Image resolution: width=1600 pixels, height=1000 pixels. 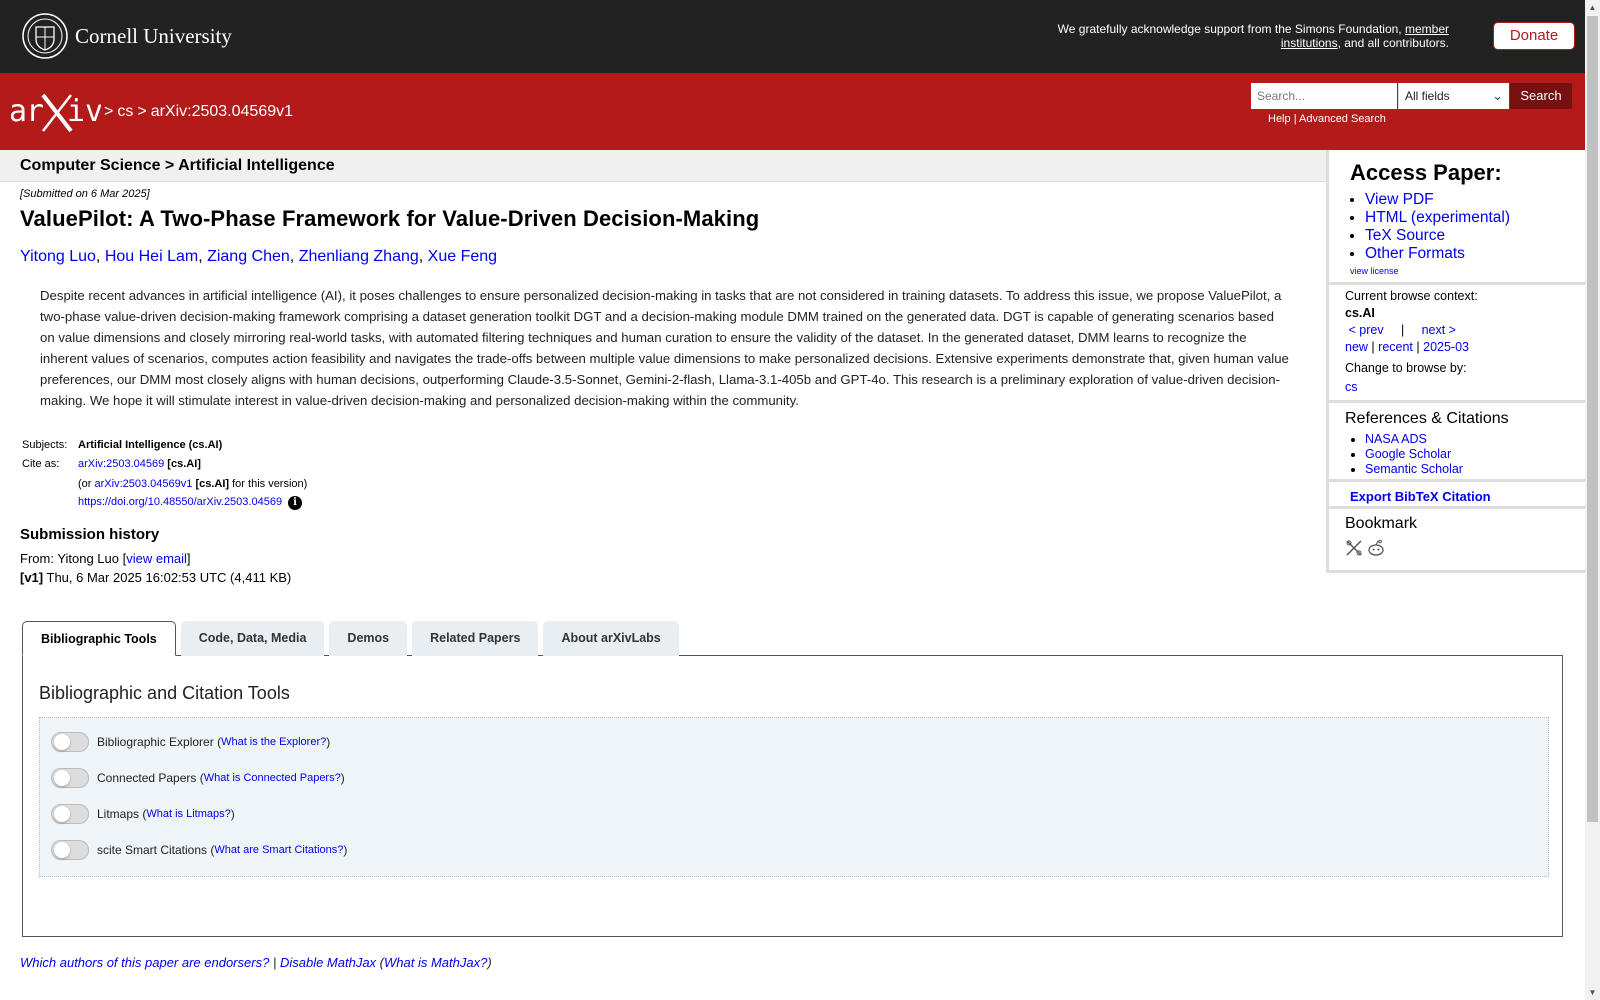 I want to click on scroll-up-icon: ▲, so click(x=1592, y=7).